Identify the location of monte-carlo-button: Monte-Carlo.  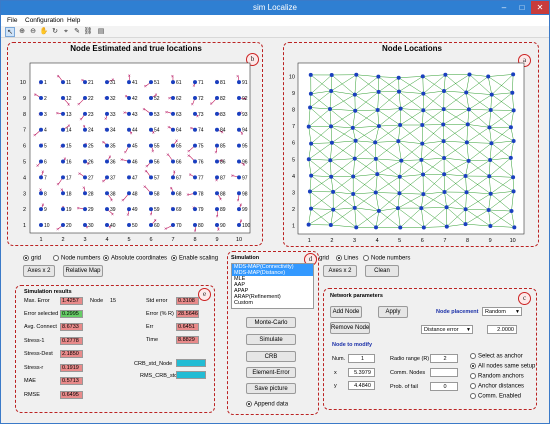
(271, 322).